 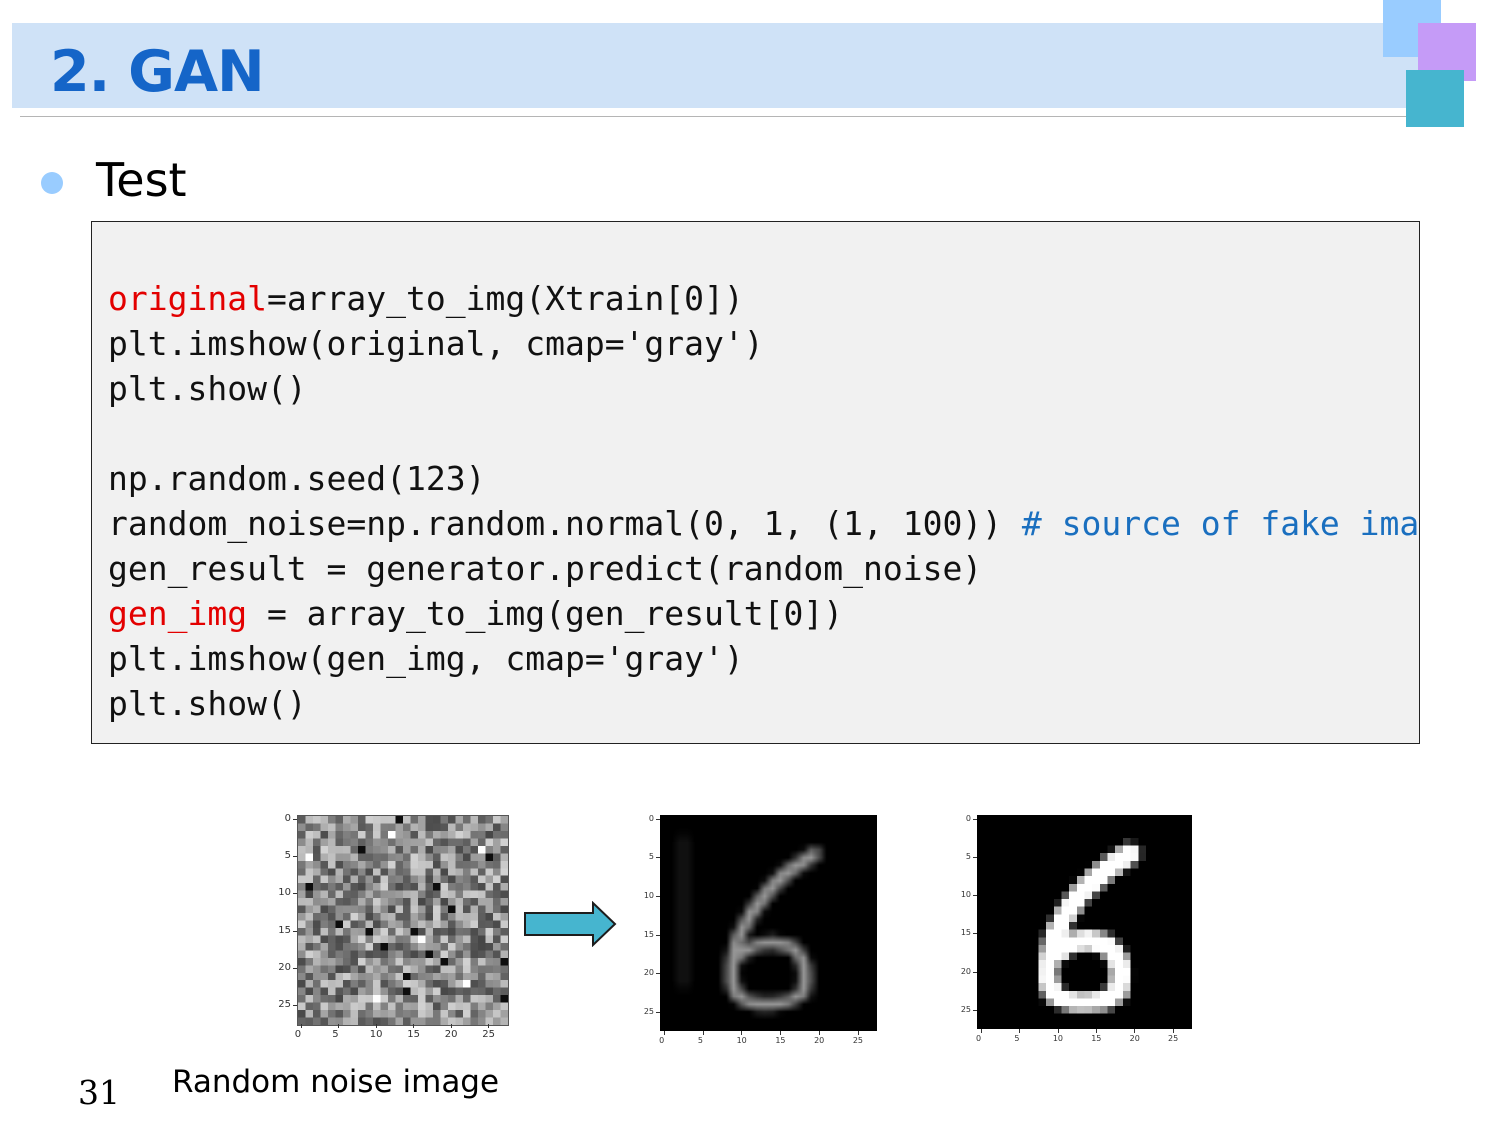 I want to click on code-text: plt.imshow(gen_img, cmap='gray'), so click(x=426, y=658).